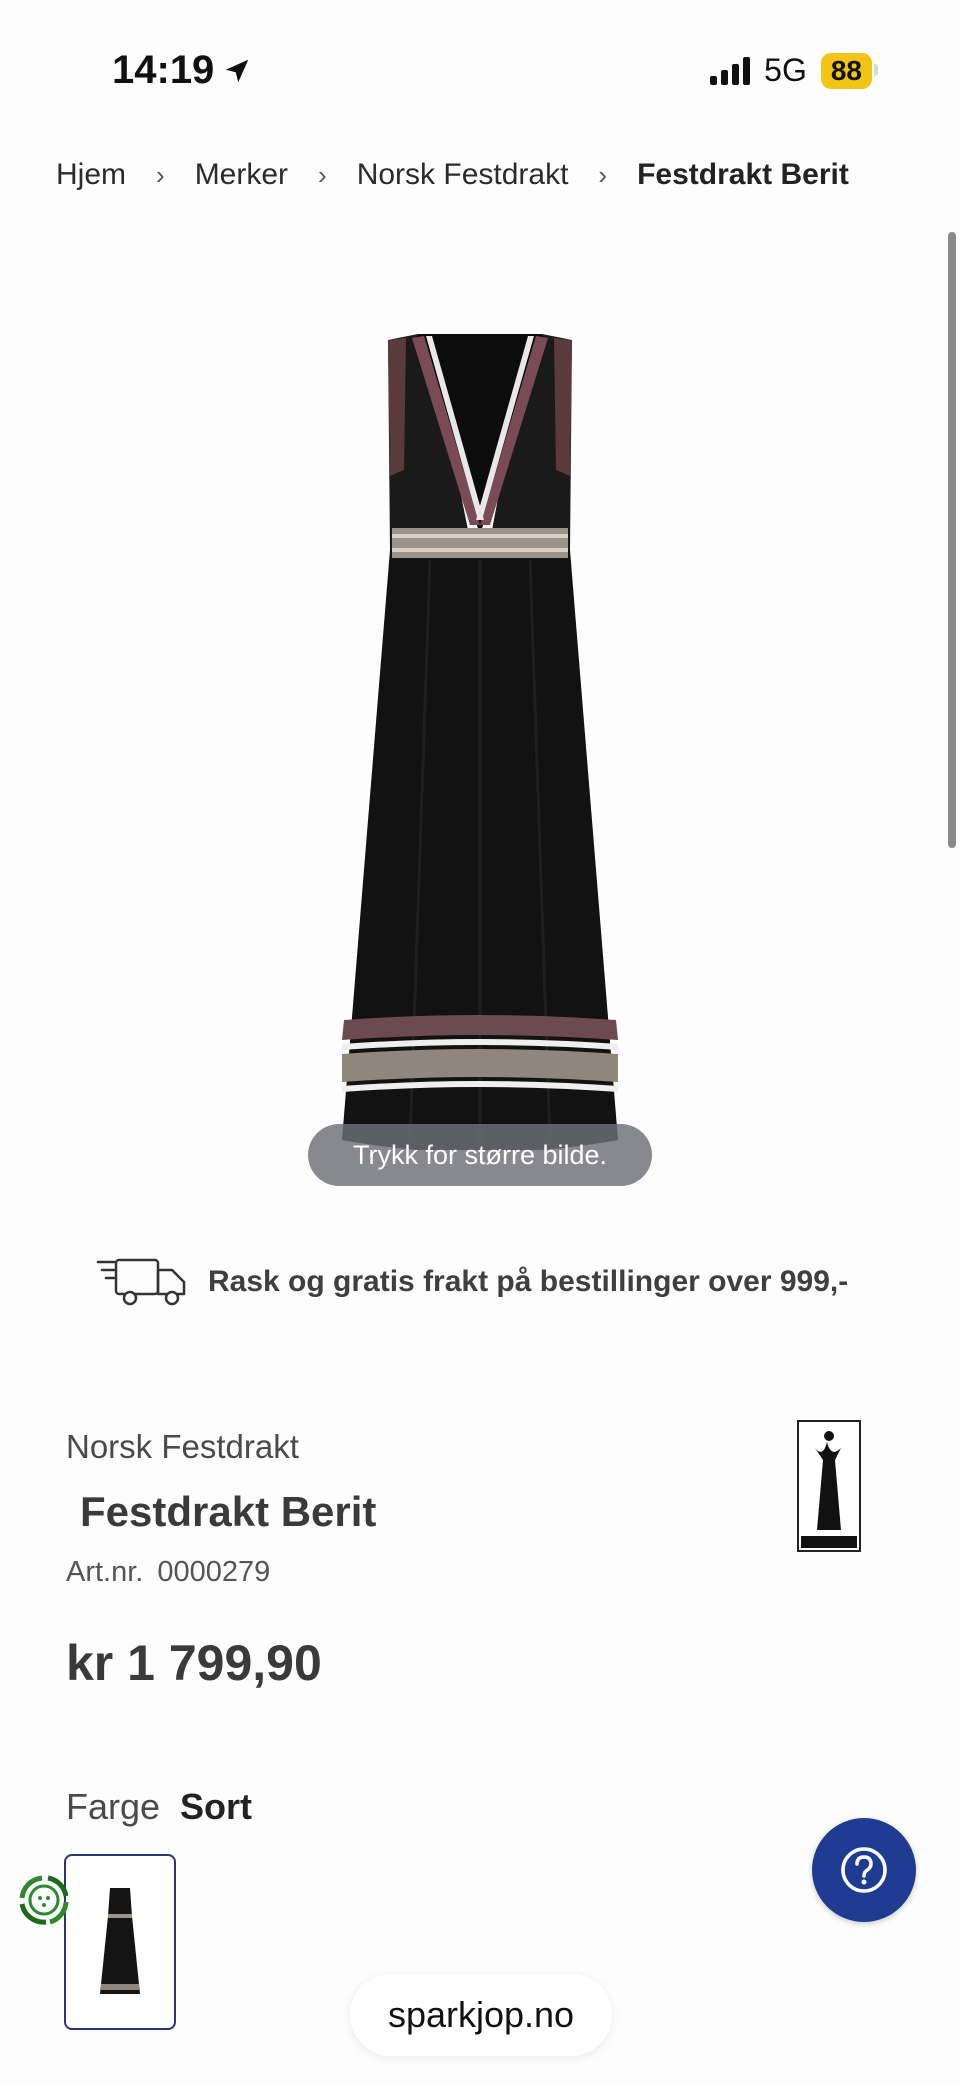  I want to click on status-time-text: 14:19, so click(163, 70).